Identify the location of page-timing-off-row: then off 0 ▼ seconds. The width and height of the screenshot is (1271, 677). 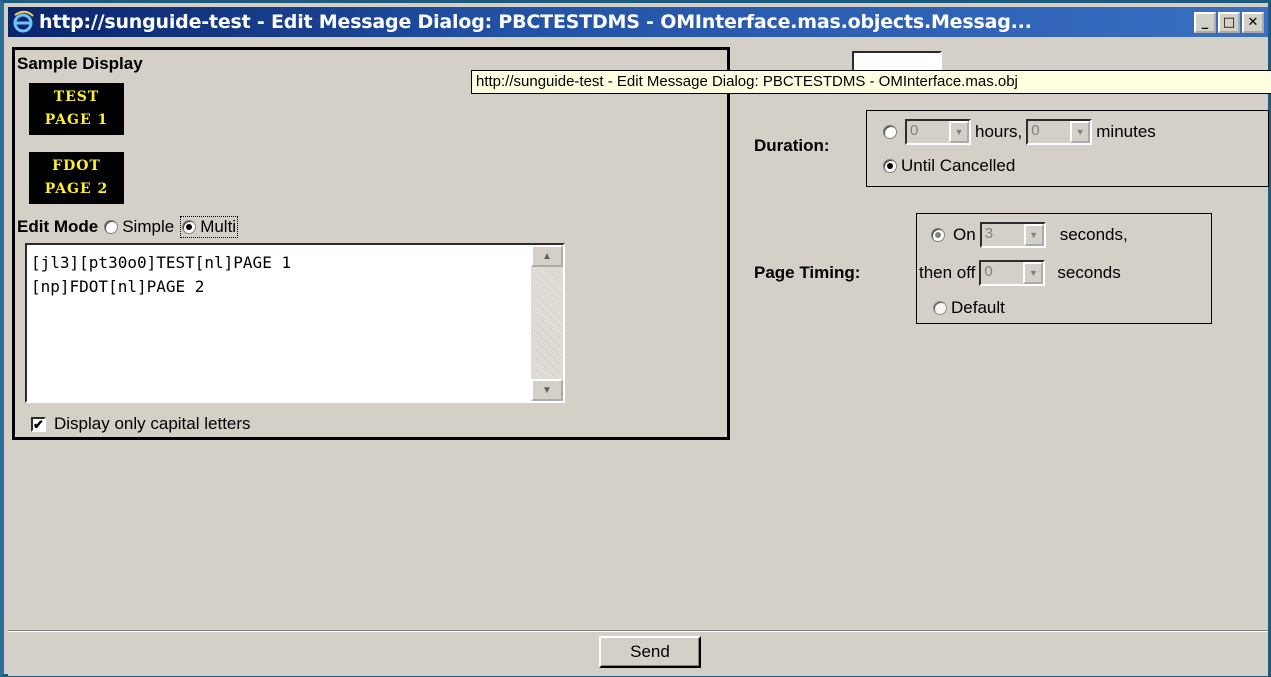
(1020, 273).